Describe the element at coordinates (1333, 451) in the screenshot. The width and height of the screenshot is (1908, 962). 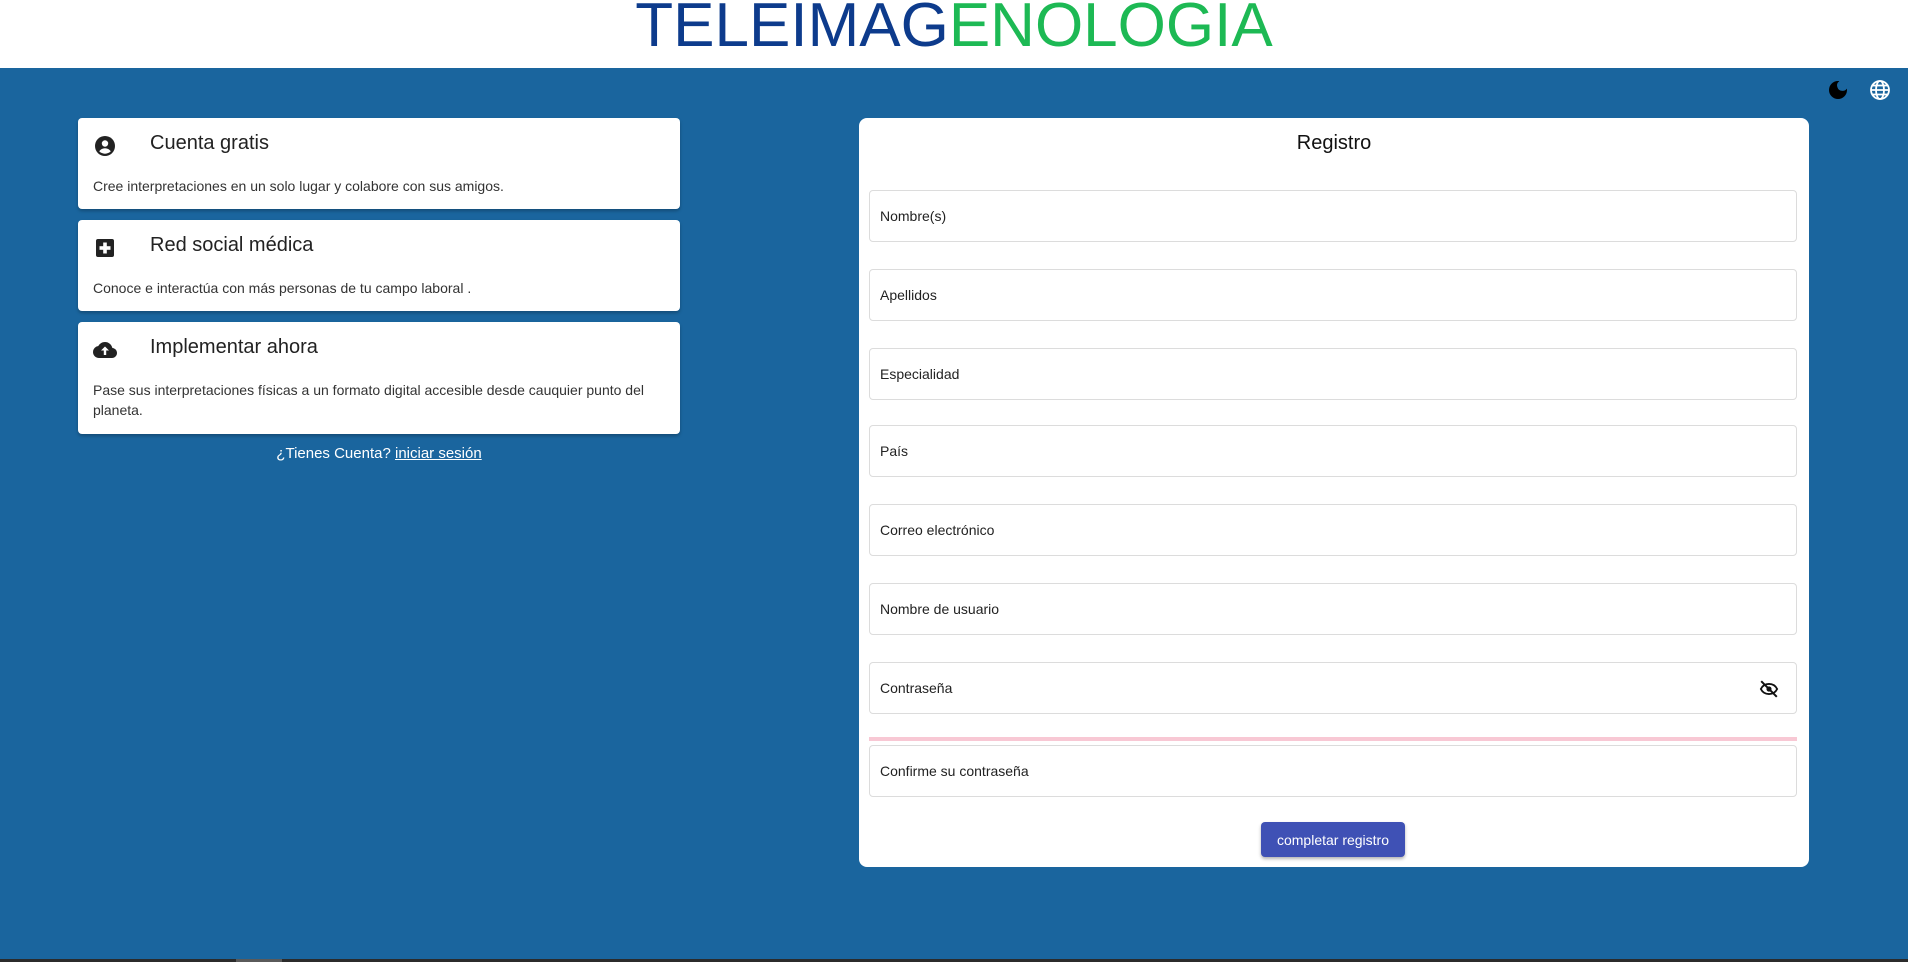
I see `country-field: País` at that location.